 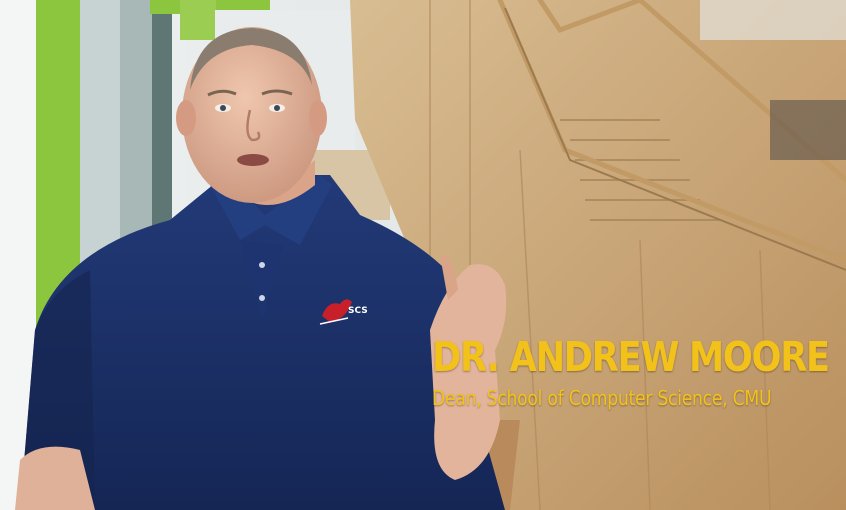 What do you see at coordinates (602, 398) in the screenshot?
I see `speaker-title: Dean, School of Computer Science, CMU` at bounding box center [602, 398].